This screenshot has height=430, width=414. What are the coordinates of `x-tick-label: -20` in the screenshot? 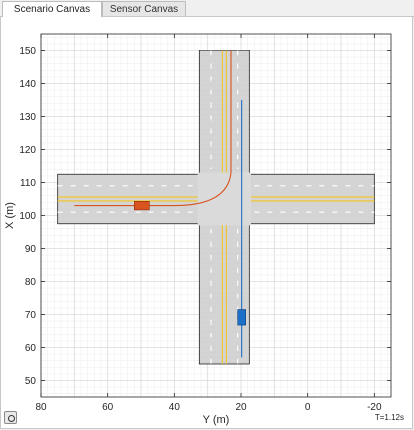 It's located at (374, 407).